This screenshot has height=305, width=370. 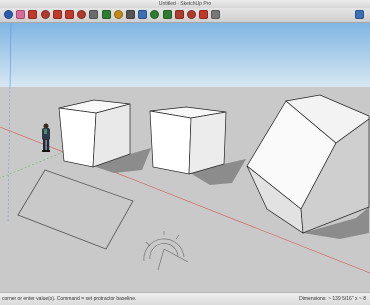 What do you see at coordinates (332, 299) in the screenshot?
I see `dimensions-readout: Dimensions: ~ 139 5/16" x ~ 8` at bounding box center [332, 299].